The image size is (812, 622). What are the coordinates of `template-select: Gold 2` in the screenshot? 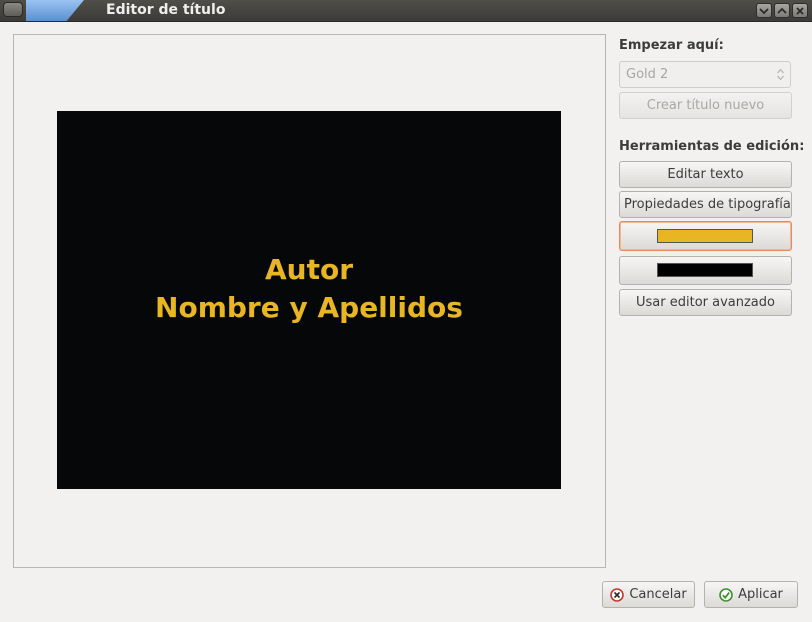 It's located at (705, 74).